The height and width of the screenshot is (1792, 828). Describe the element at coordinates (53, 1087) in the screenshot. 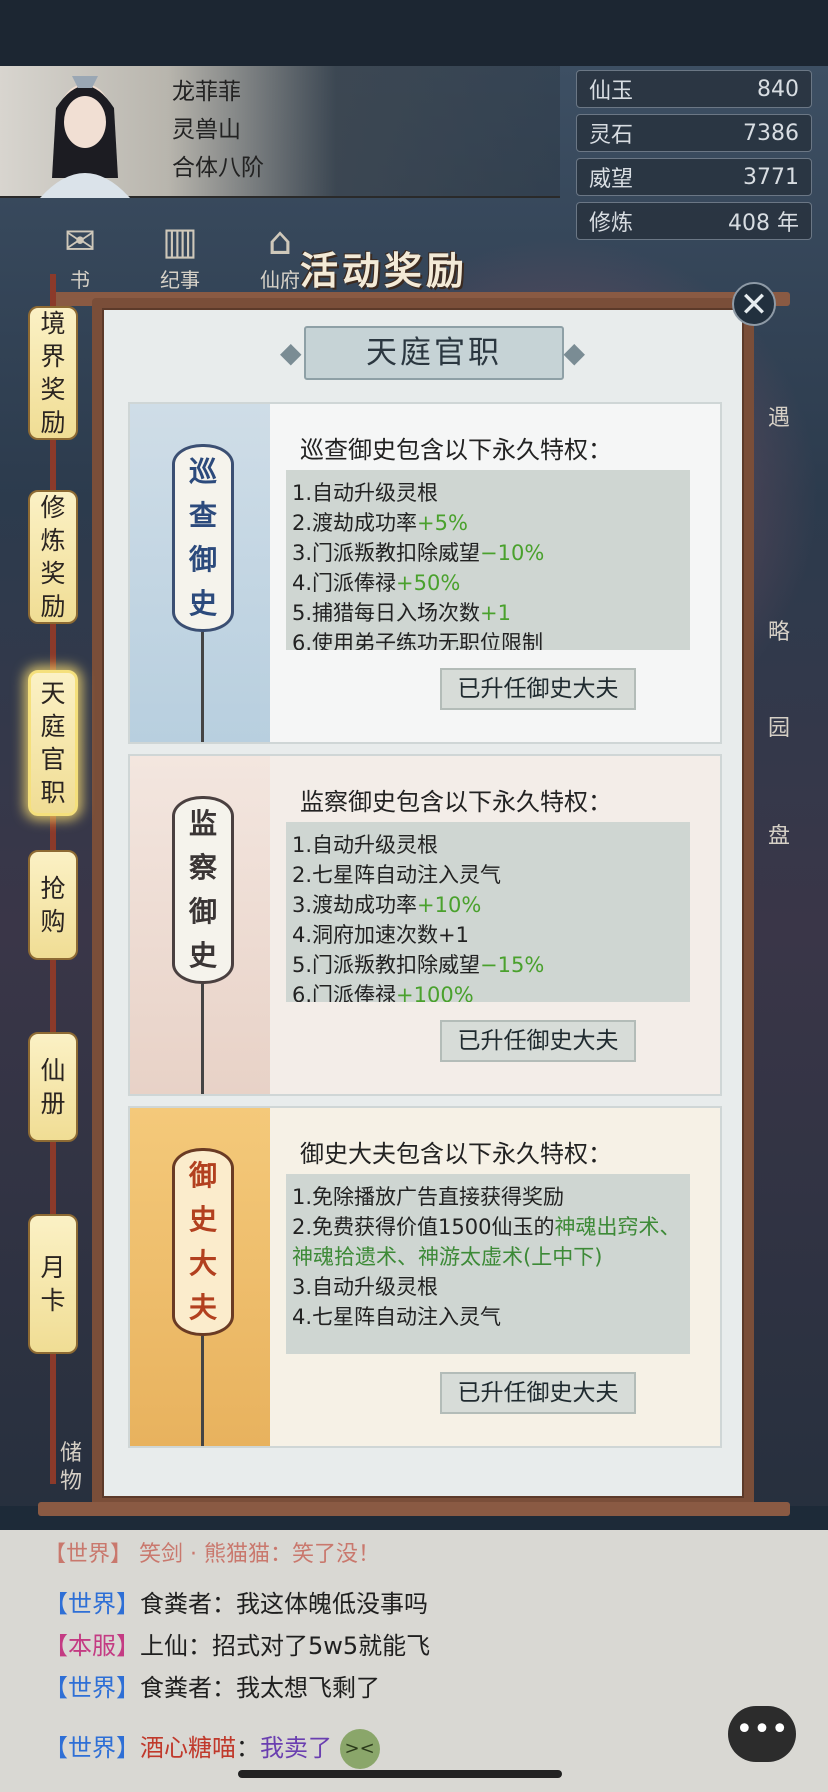

I see `tab-immortal-book: 仙册` at that location.